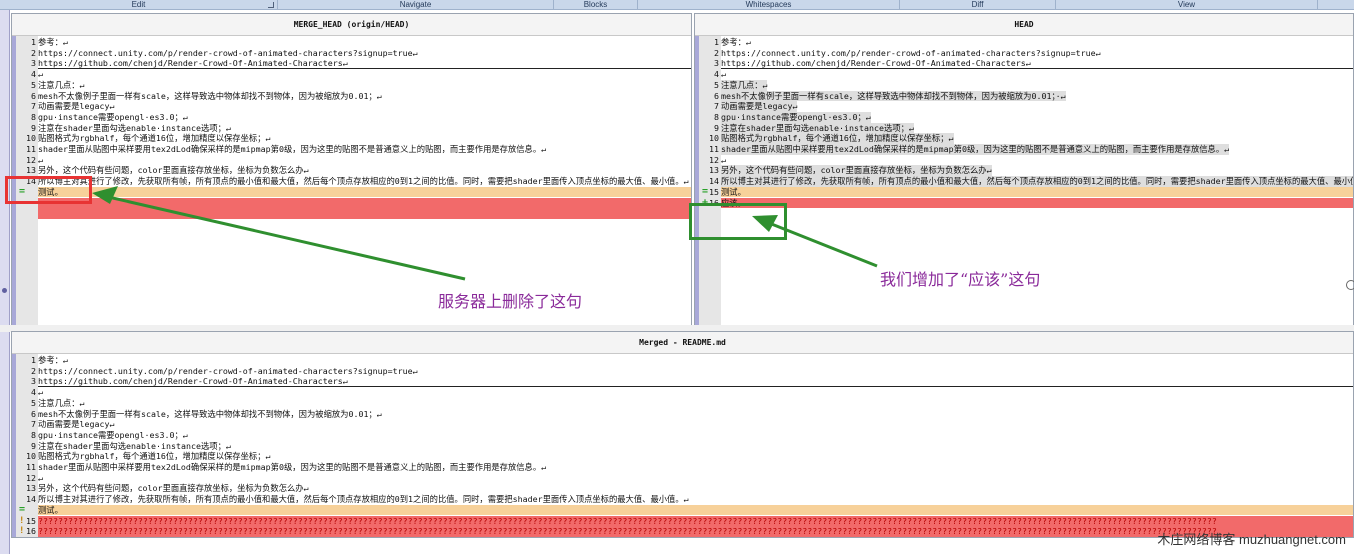 The width and height of the screenshot is (1354, 554). What do you see at coordinates (714, 191) in the screenshot?
I see `line-number: 15` at bounding box center [714, 191].